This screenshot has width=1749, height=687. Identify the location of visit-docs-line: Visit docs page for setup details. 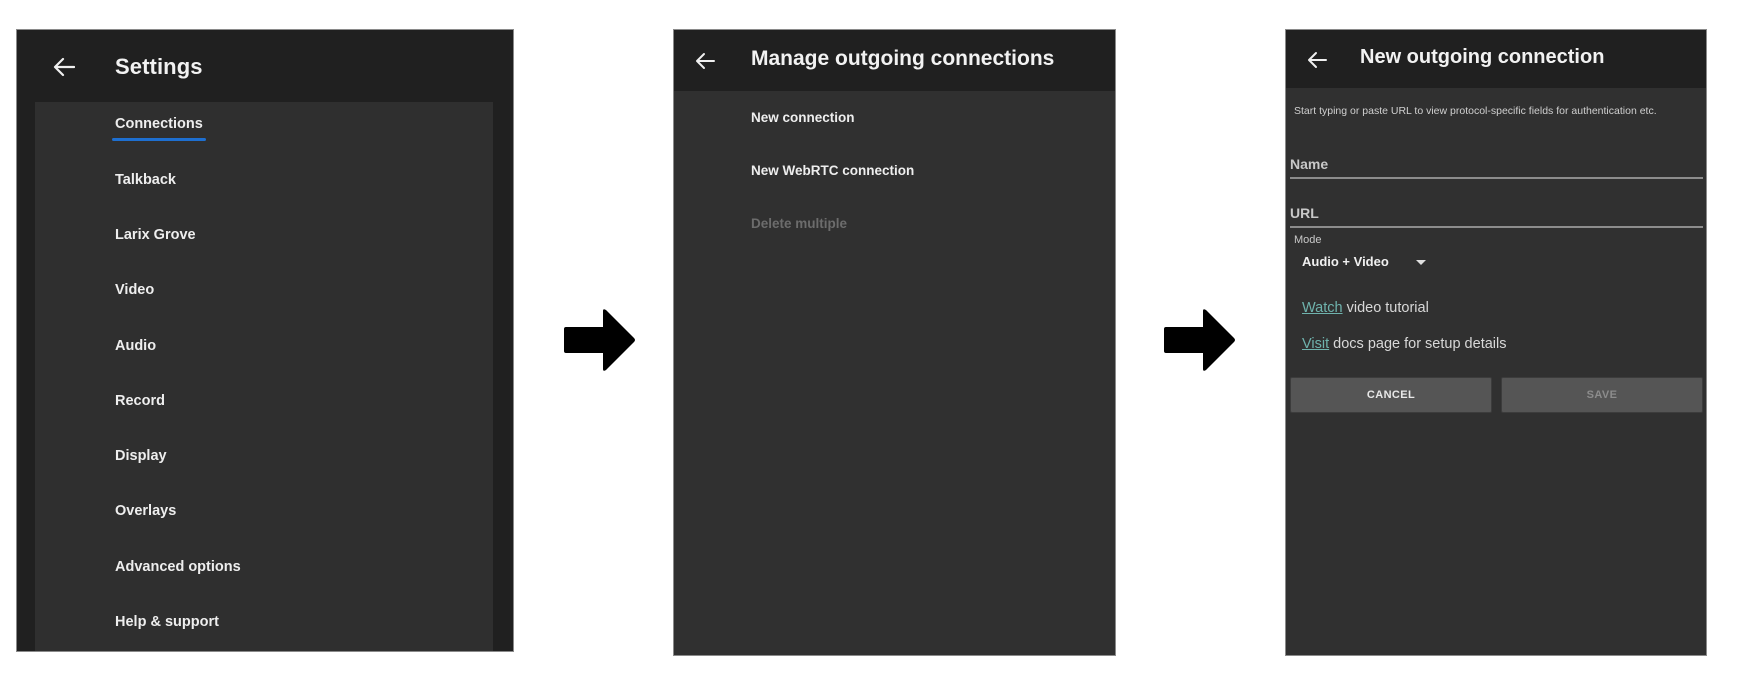
(1404, 344).